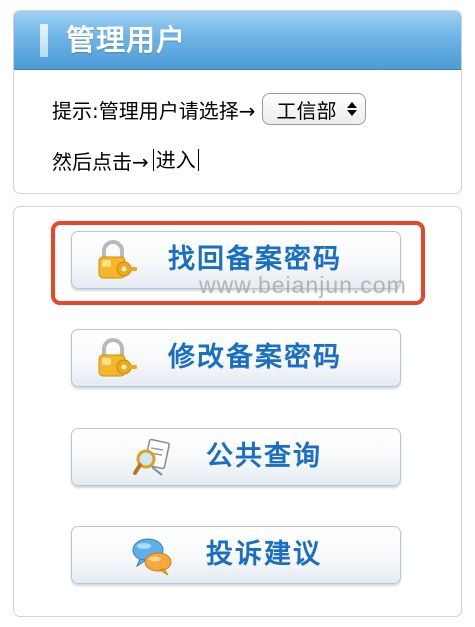 This screenshot has height=627, width=475. I want to click on department-select-value: 工信部, so click(306, 110).